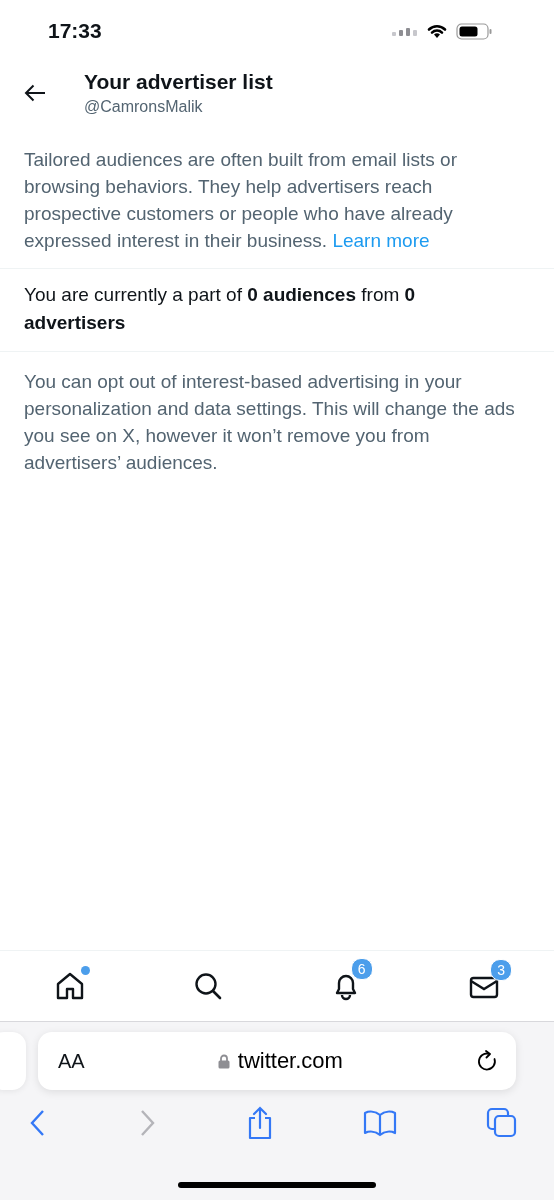  I want to click on opt-out-note: You can opt out of interest-based advertising in your personalization and data settings. This will change the ads you see on X, however it won’t remove you from advertisers’ audiences., so click(269, 422).